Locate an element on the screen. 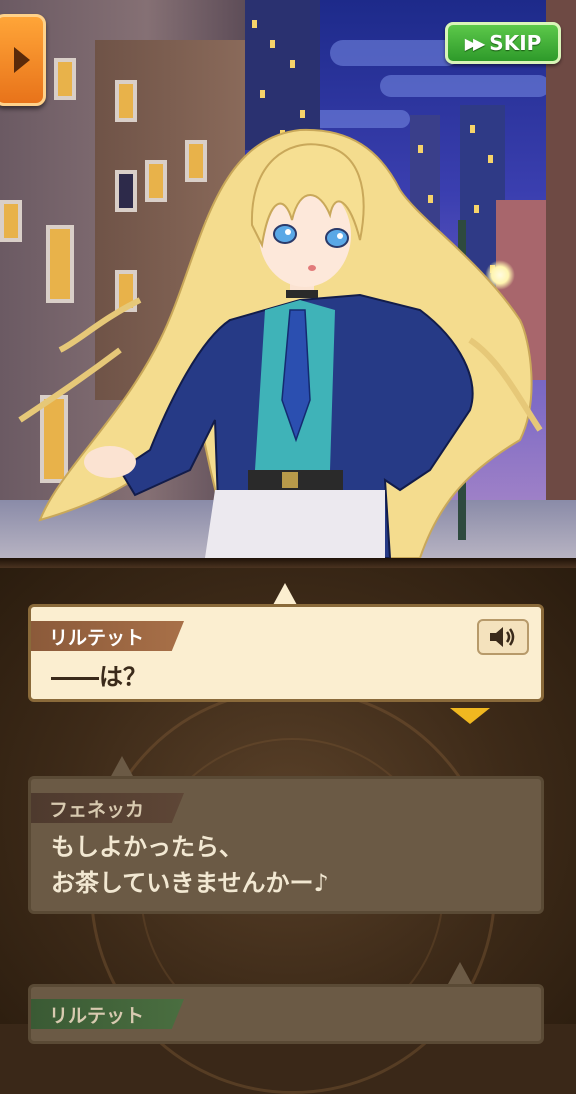 The width and height of the screenshot is (576, 1094). log-dialogue-bubble: リルテット is located at coordinates (286, 1014).